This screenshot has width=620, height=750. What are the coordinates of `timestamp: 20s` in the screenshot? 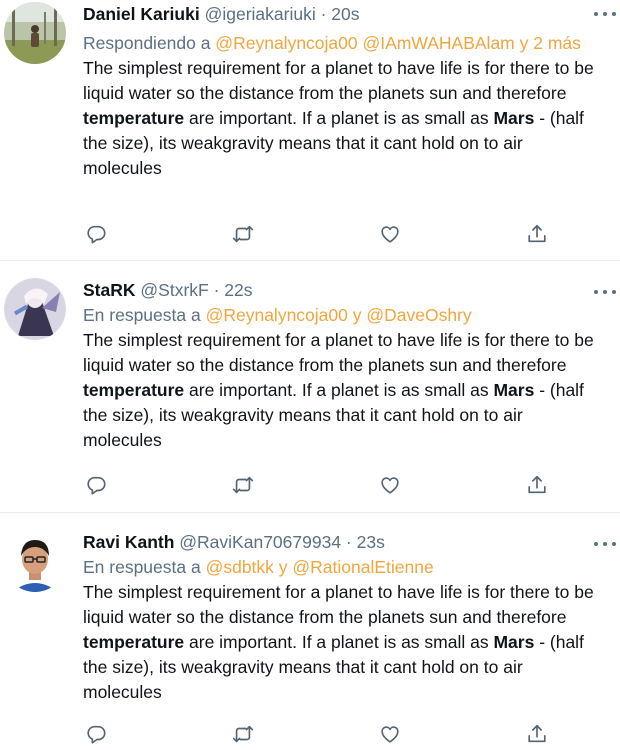 It's located at (345, 14).